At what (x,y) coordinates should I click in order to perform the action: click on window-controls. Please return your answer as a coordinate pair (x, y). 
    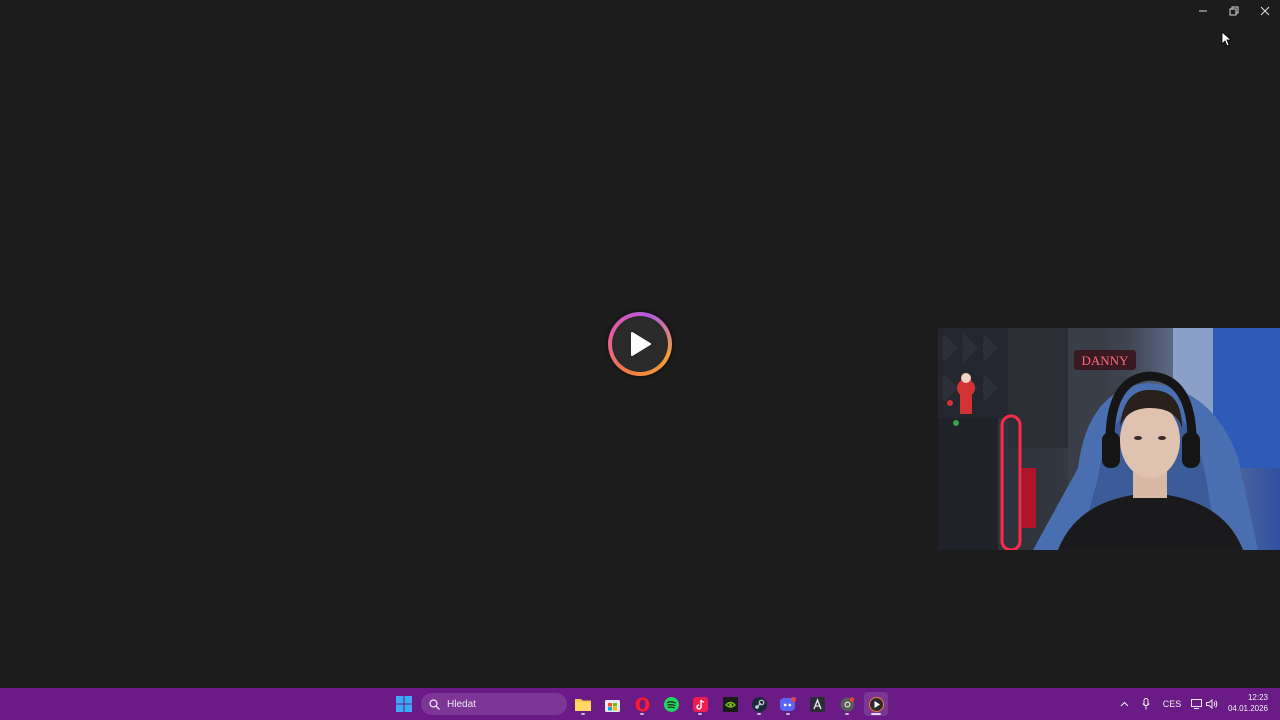
    Looking at the image, I should click on (1233, 11).